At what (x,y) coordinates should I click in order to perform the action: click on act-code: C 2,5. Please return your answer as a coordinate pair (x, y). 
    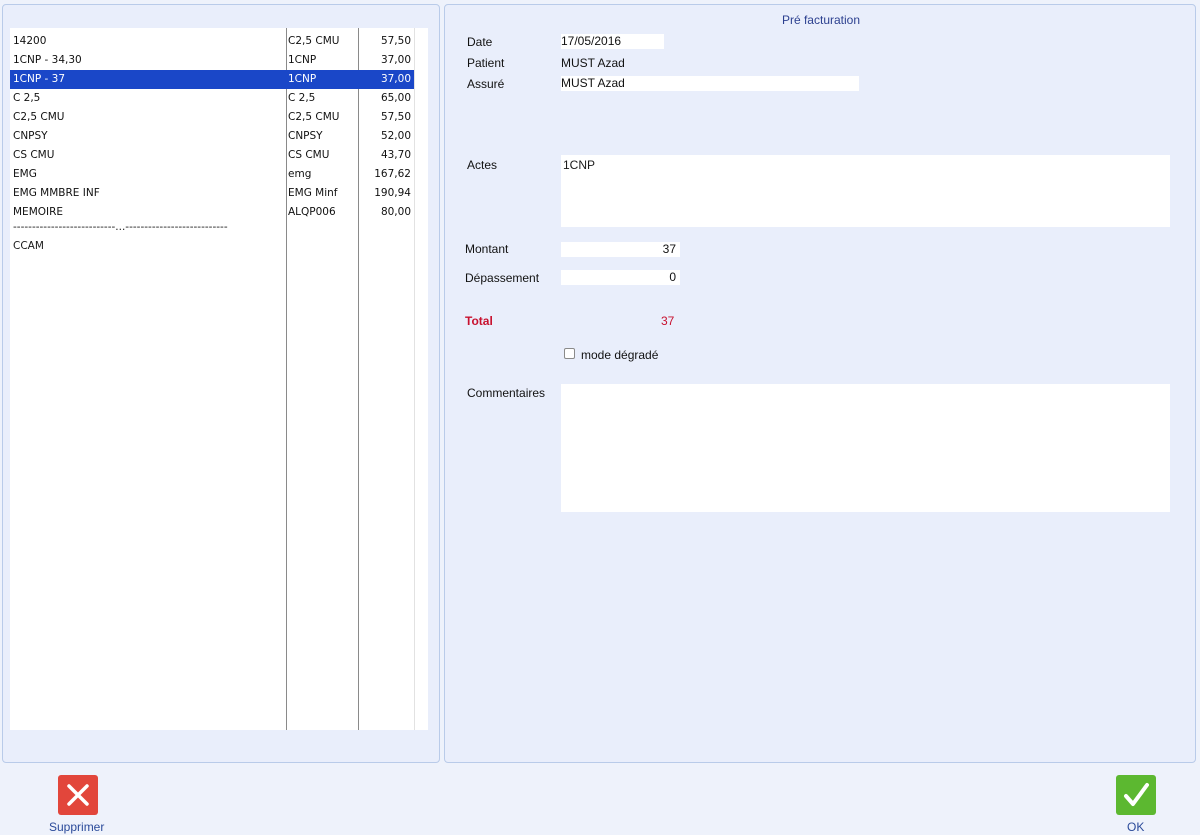
    Looking at the image, I should click on (302, 98).